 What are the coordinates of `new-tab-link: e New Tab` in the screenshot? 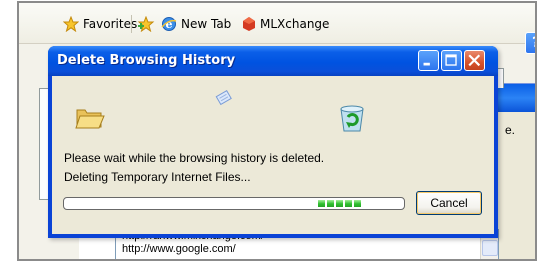 It's located at (196, 24).